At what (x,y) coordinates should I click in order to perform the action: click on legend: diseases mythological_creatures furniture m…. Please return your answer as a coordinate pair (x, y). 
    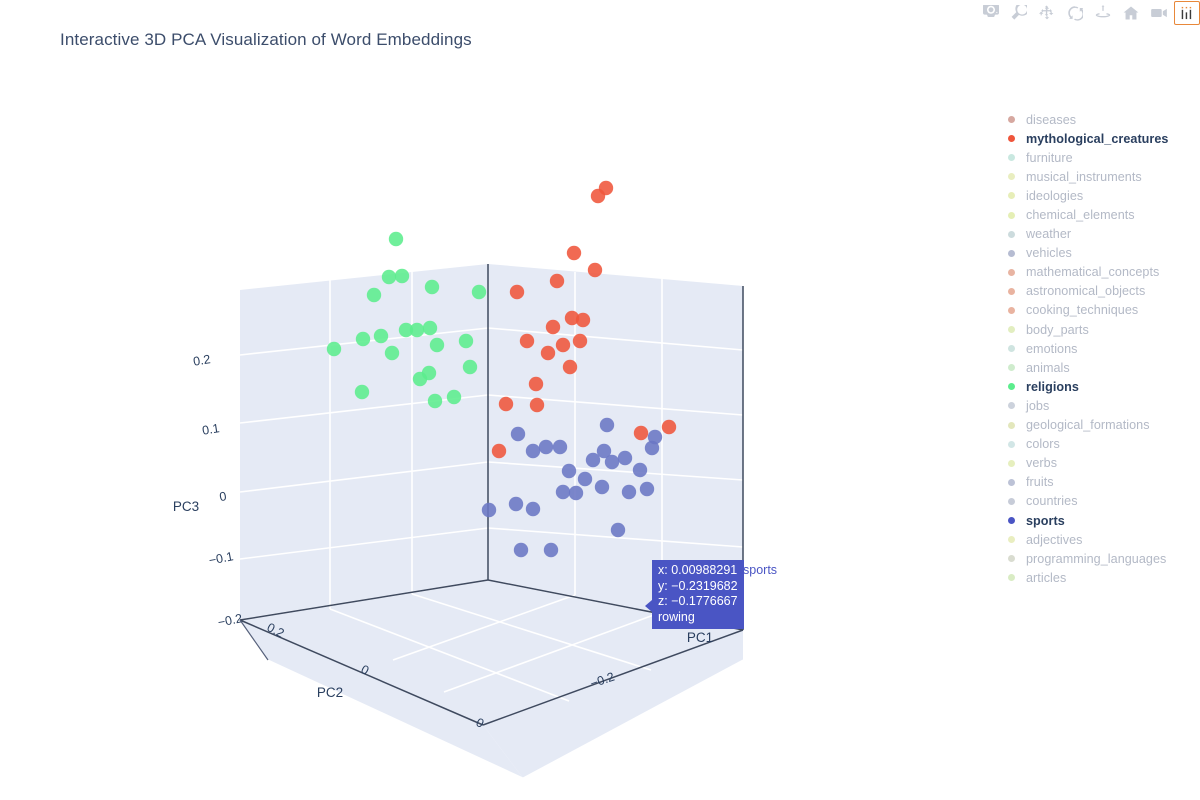
    Looking at the image, I should click on (1101, 348).